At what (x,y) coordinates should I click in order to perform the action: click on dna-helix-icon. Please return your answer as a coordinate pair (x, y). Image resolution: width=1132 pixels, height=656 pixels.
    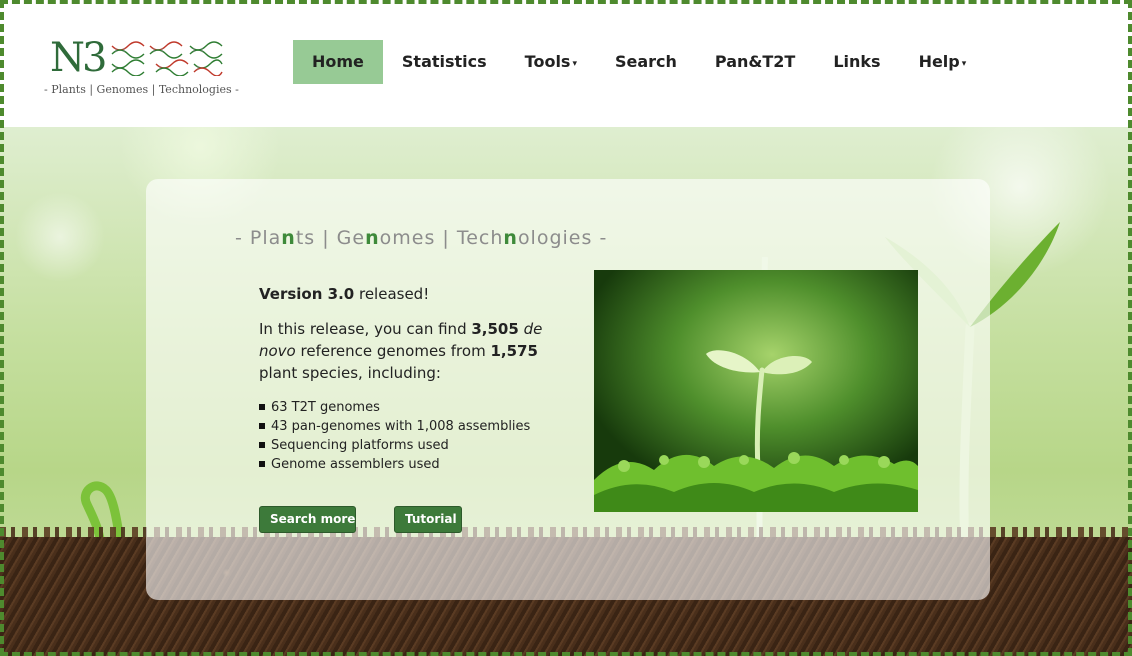
    Looking at the image, I should click on (167, 58).